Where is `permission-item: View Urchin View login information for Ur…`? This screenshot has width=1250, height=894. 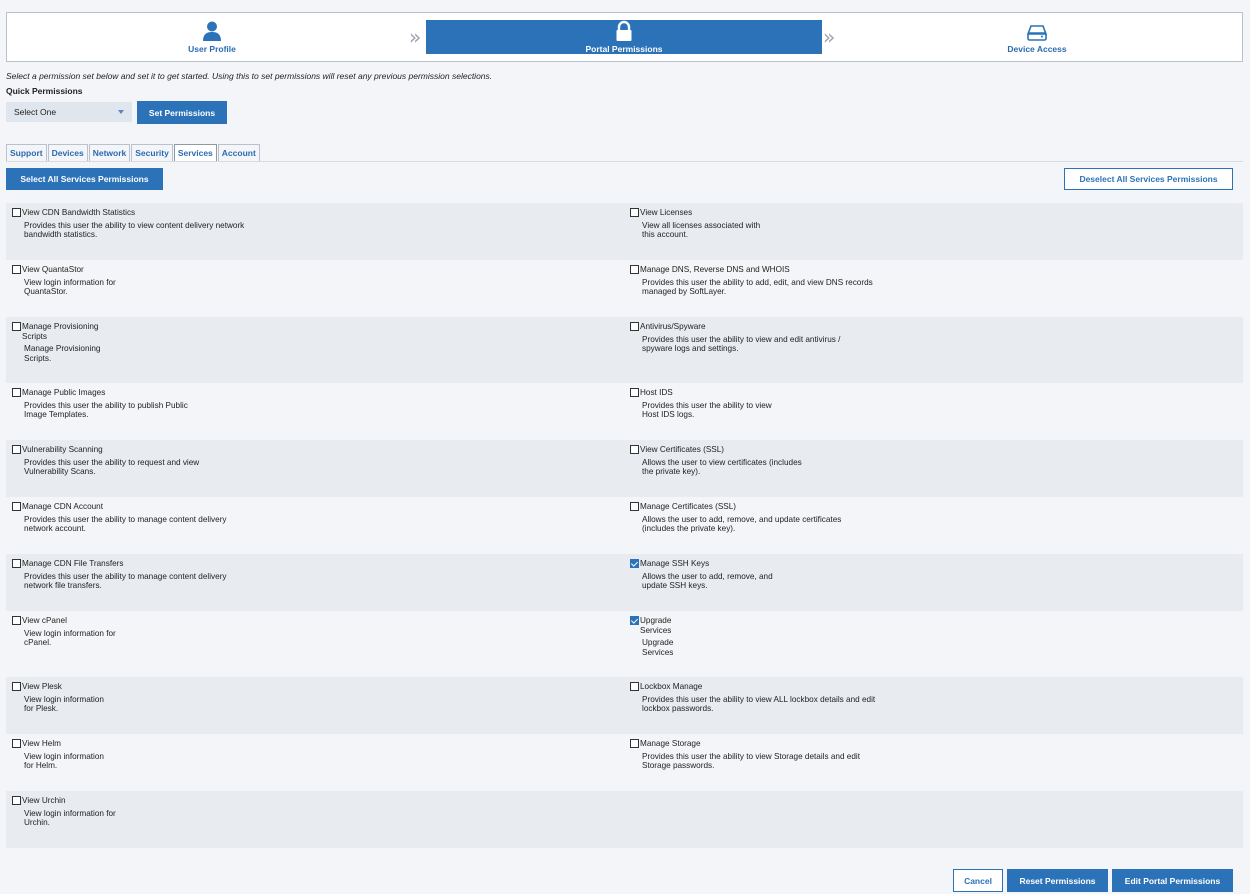
permission-item: View Urchin View login information for Ur… is located at coordinates (64, 812).